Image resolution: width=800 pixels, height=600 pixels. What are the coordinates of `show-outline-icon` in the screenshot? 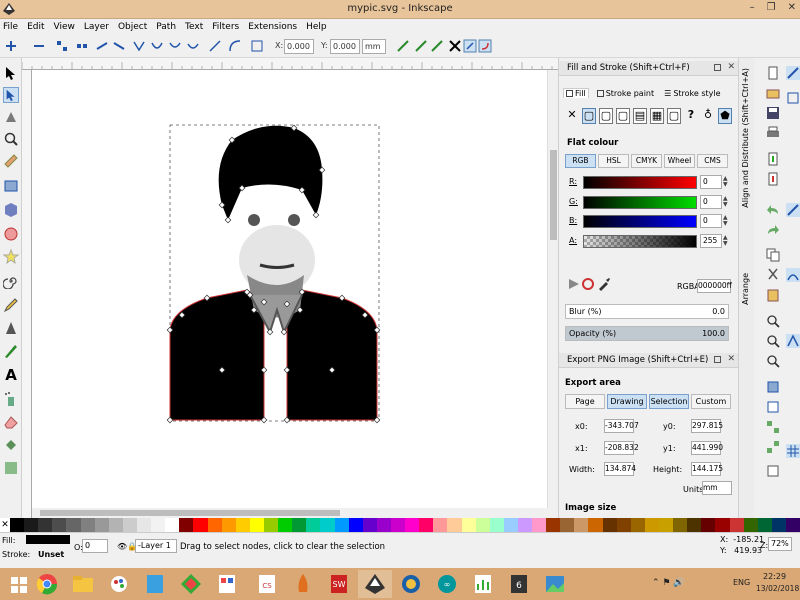 It's located at (437, 46).